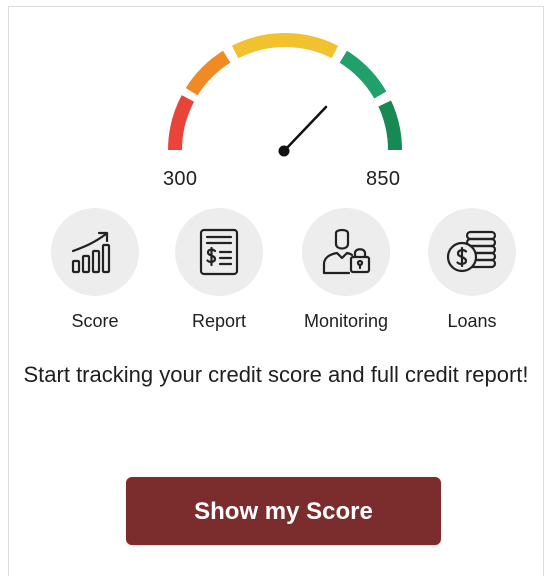 Image resolution: width=552 pixels, height=576 pixels. Describe the element at coordinates (180, 179) in the screenshot. I see `gauge-min-label: 300` at that location.